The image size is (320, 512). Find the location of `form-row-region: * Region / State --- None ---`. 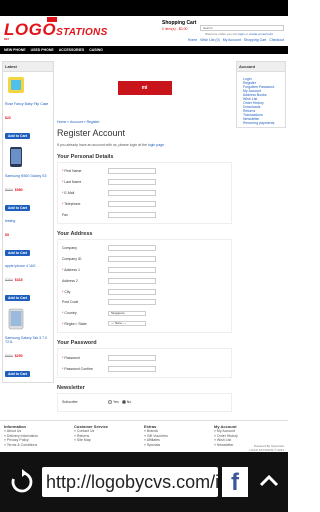

form-row-region: * Region / State --- None --- is located at coordinates (144, 324).